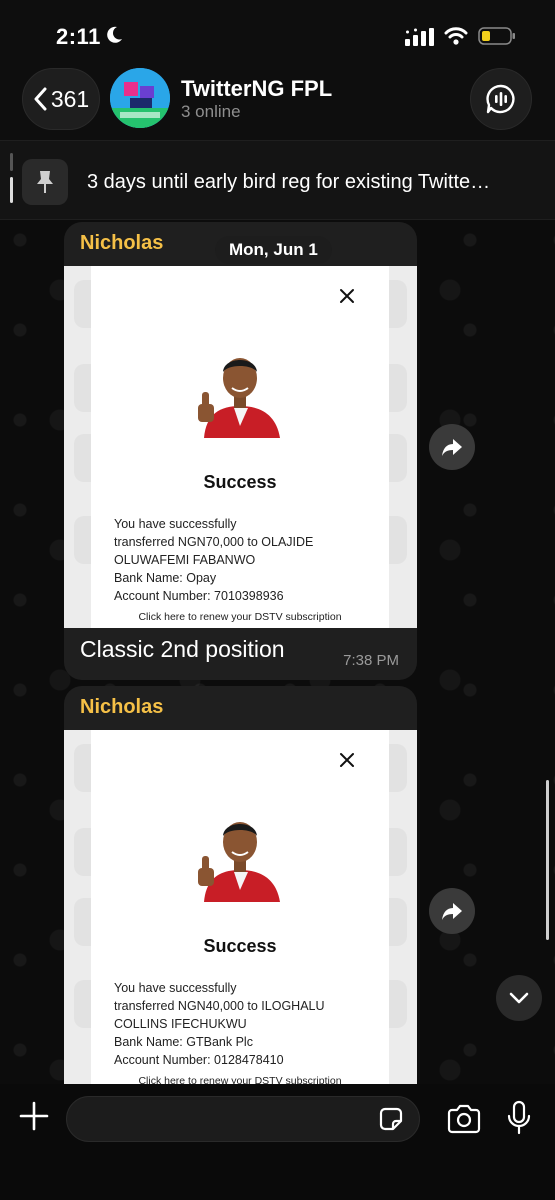  Describe the element at coordinates (456, 36) in the screenshot. I see `wifi-icon` at that location.